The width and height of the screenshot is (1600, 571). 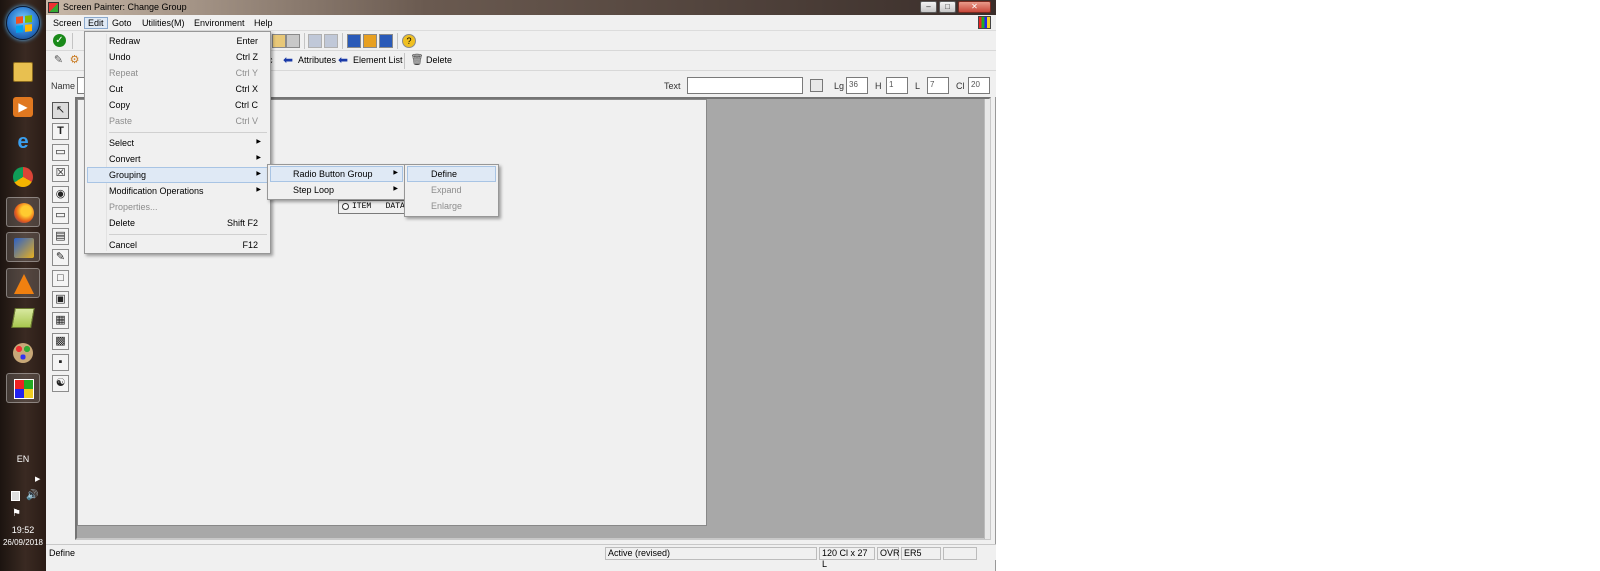 I want to click on attributes-button: Attributes, so click(x=317, y=60).